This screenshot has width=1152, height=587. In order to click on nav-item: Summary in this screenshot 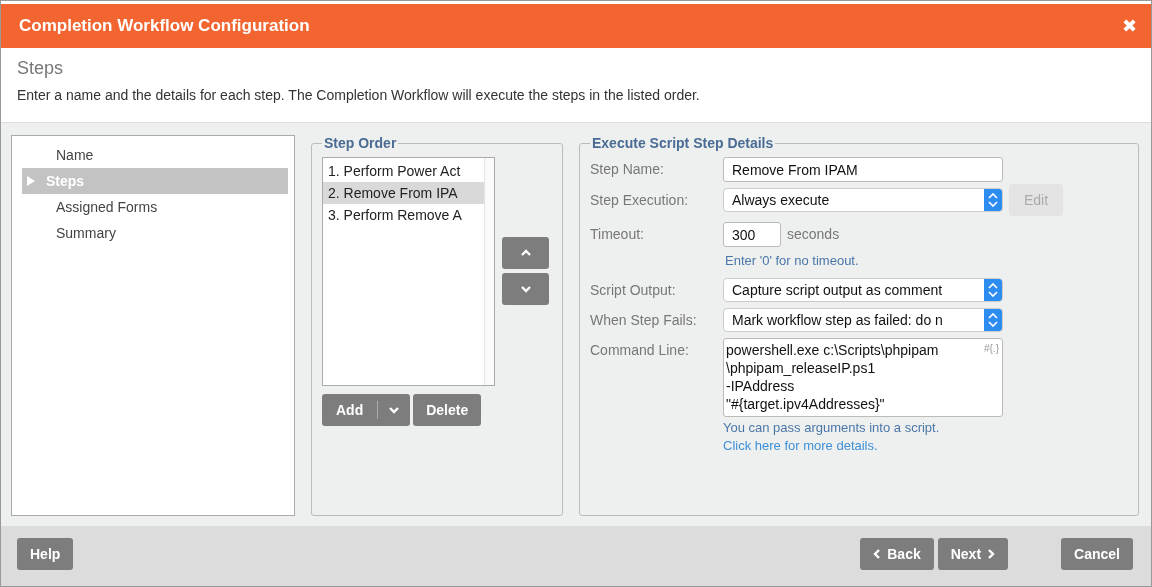, I will do `click(155, 233)`.